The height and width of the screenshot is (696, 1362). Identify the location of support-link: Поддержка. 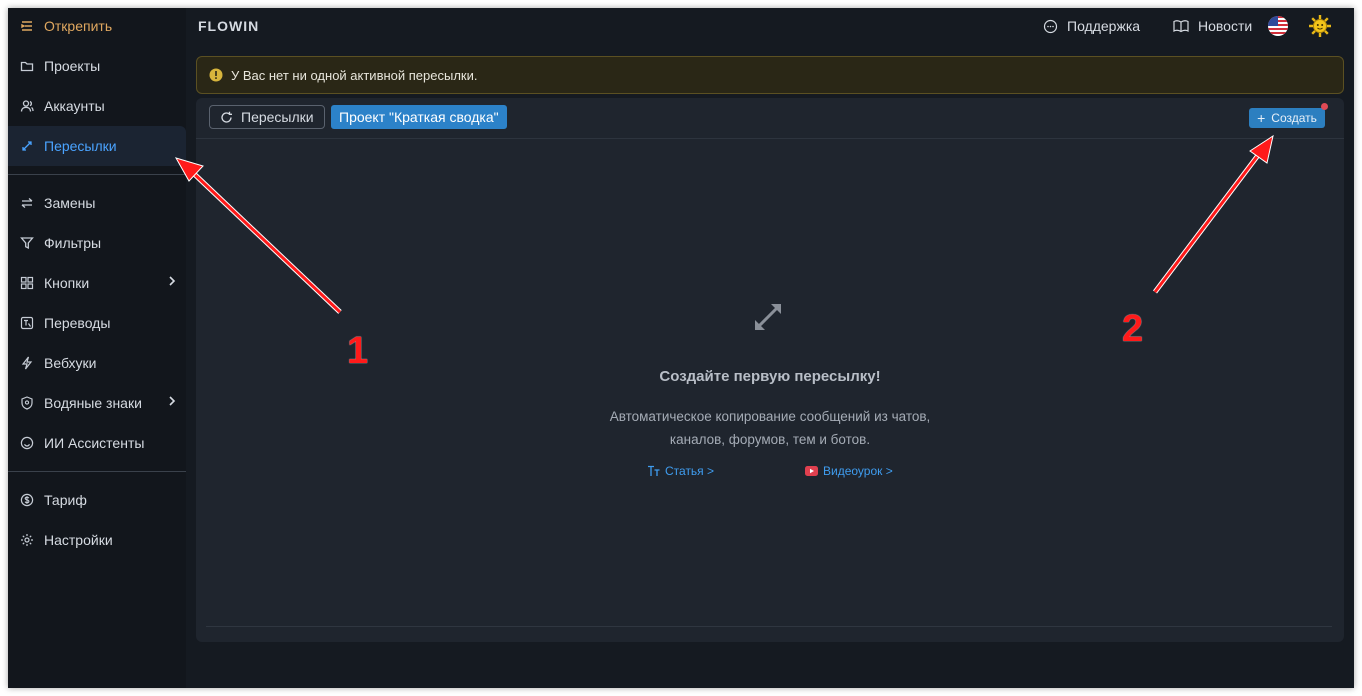
(1091, 26).